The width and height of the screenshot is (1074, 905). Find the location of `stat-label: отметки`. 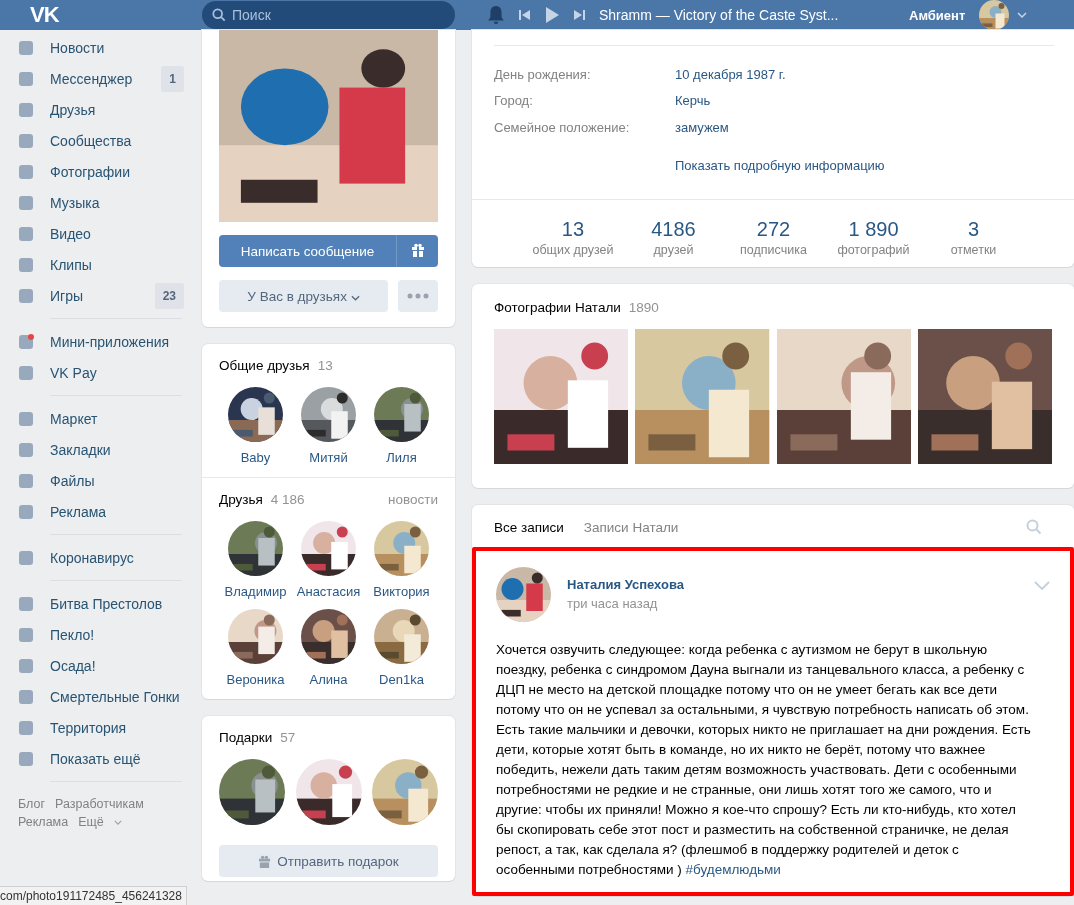

stat-label: отметки is located at coordinates (973, 250).